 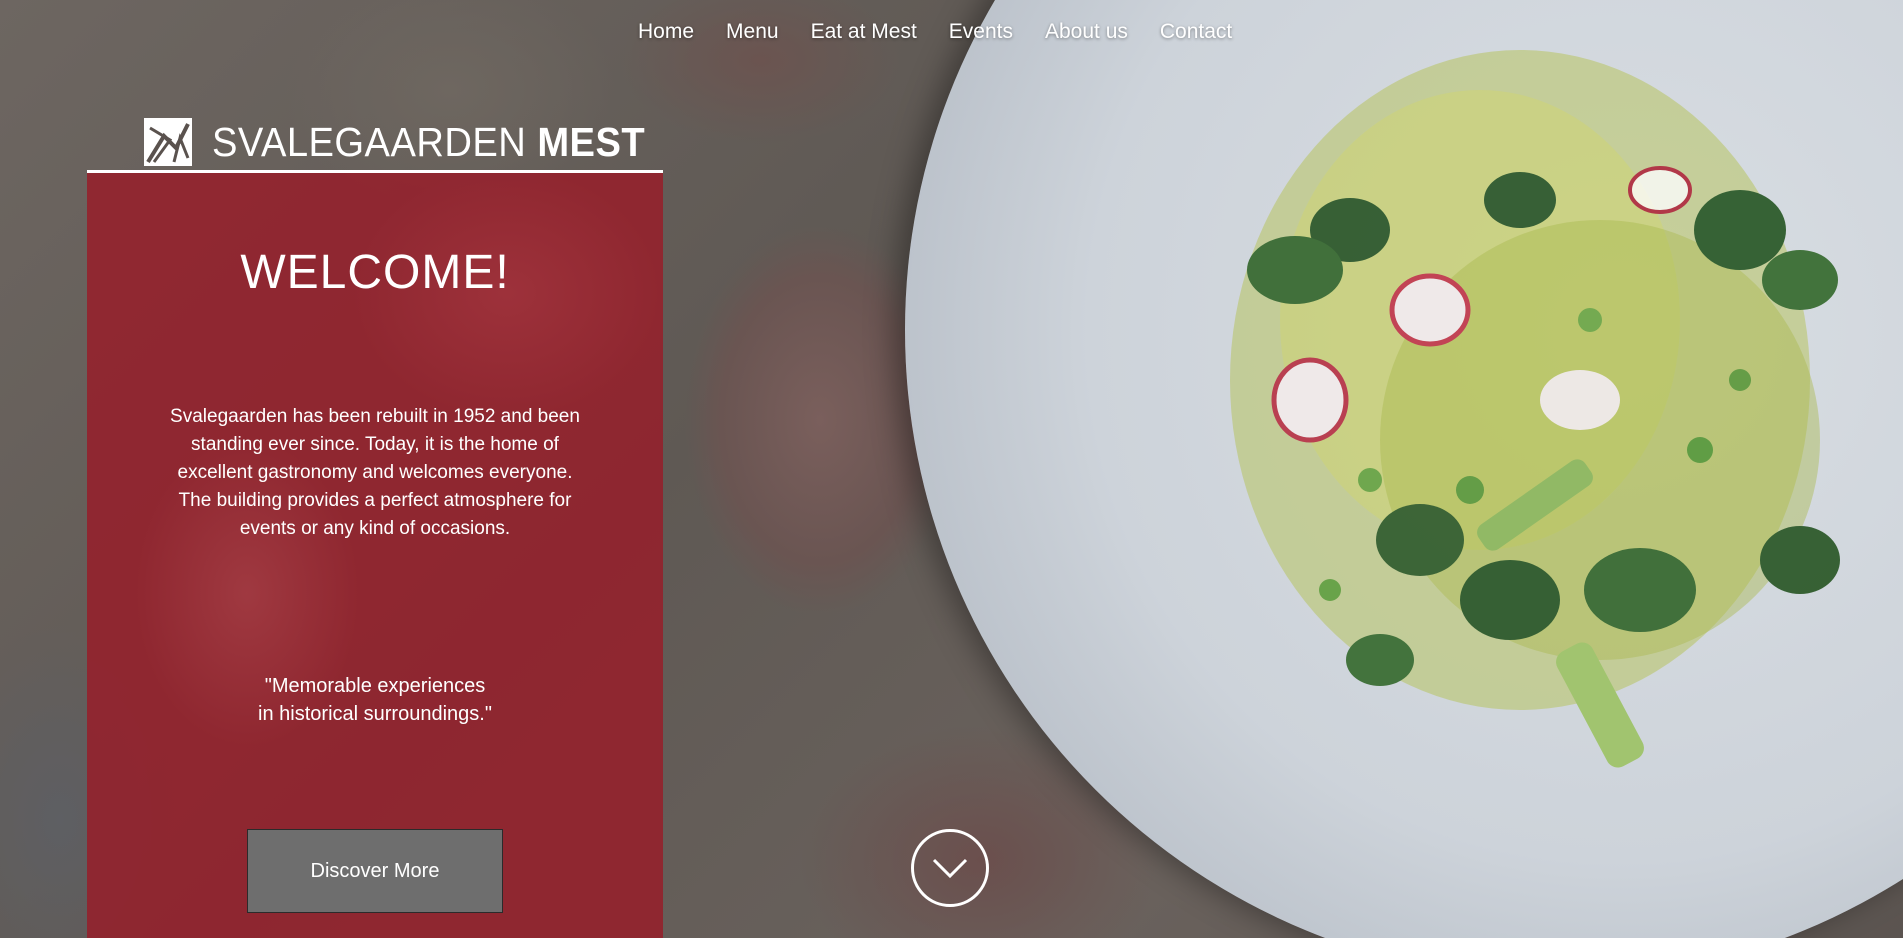 I want to click on site-logo: SVALEGAARDEN MEST, so click(x=411, y=142).